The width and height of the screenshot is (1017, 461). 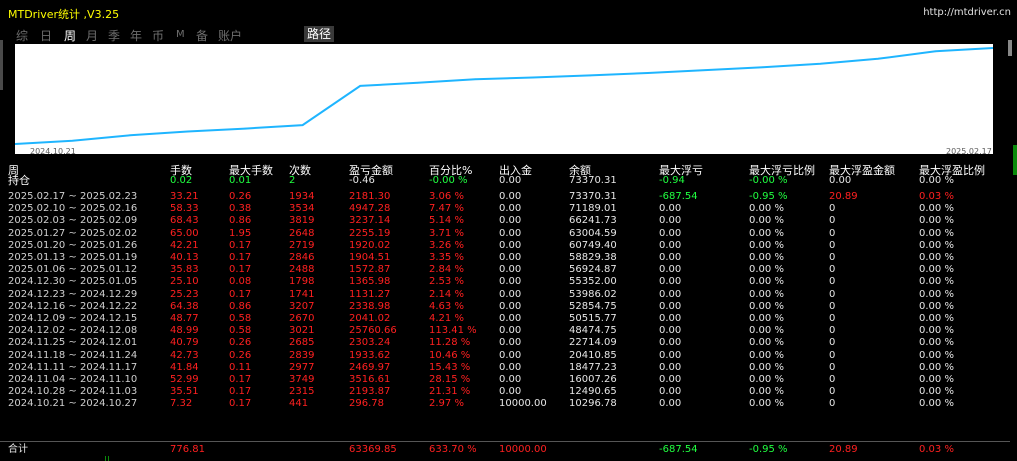 What do you see at coordinates (73, 379) in the screenshot?
I see `cell-period: 2024.11.04 ~ 2024.11.10` at bounding box center [73, 379].